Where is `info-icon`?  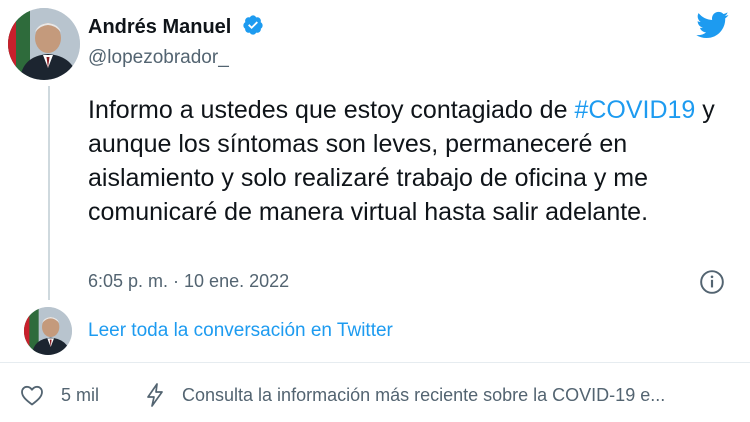
info-icon is located at coordinates (712, 282).